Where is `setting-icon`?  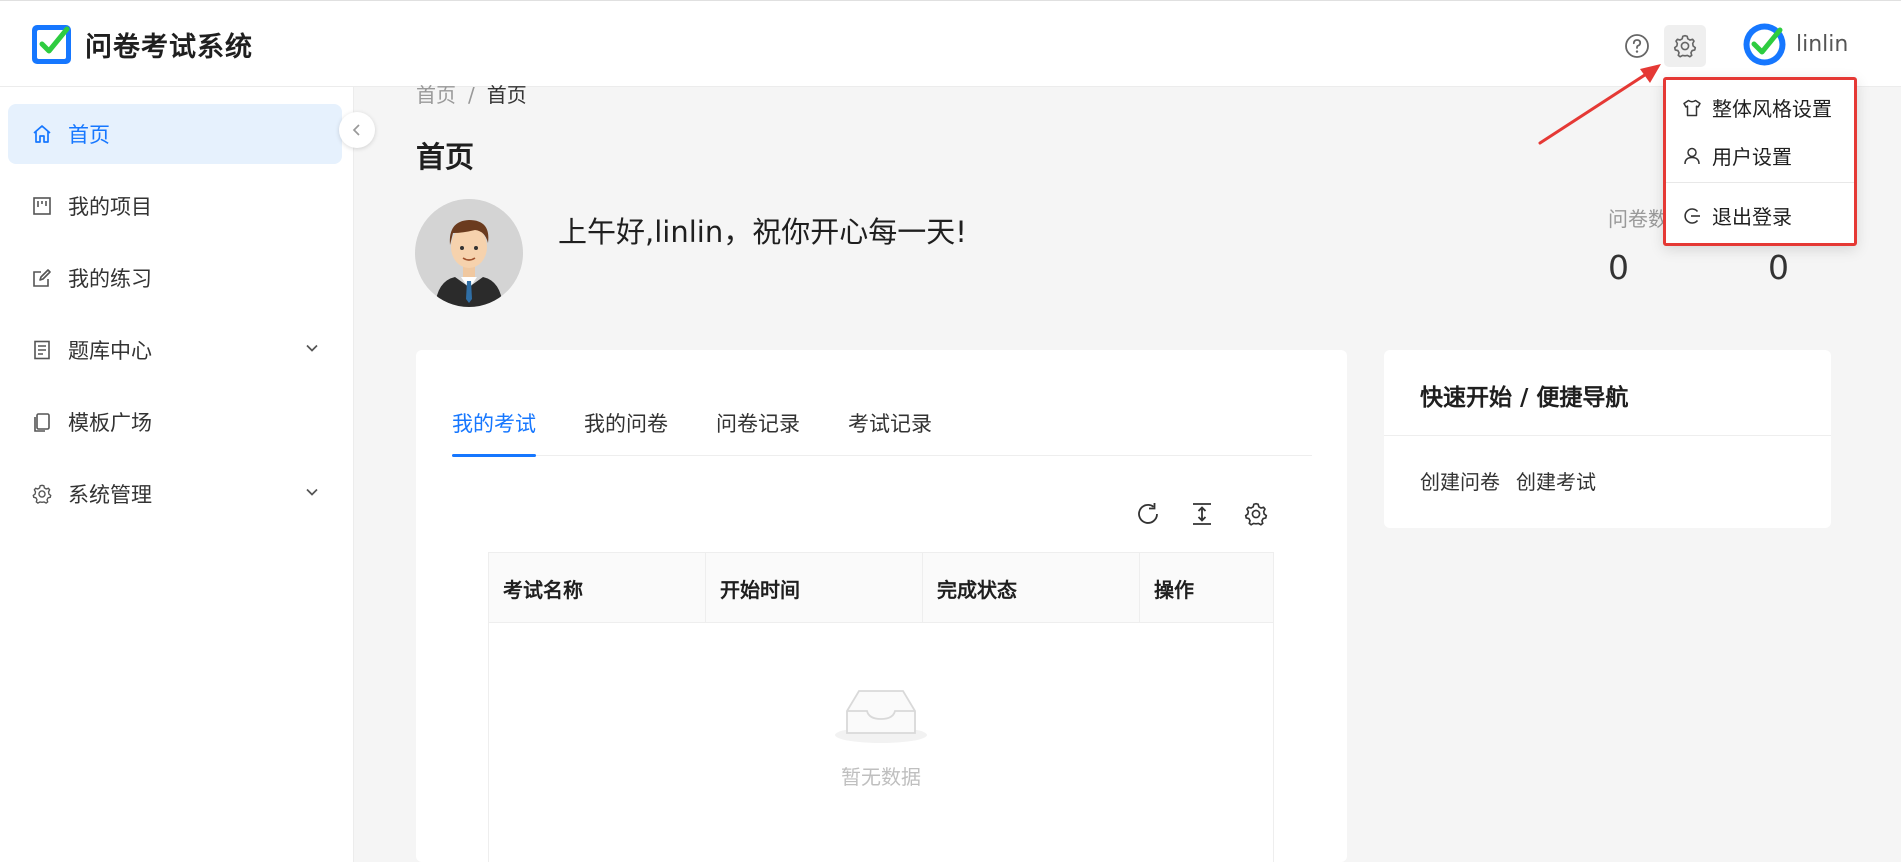
setting-icon is located at coordinates (1256, 514).